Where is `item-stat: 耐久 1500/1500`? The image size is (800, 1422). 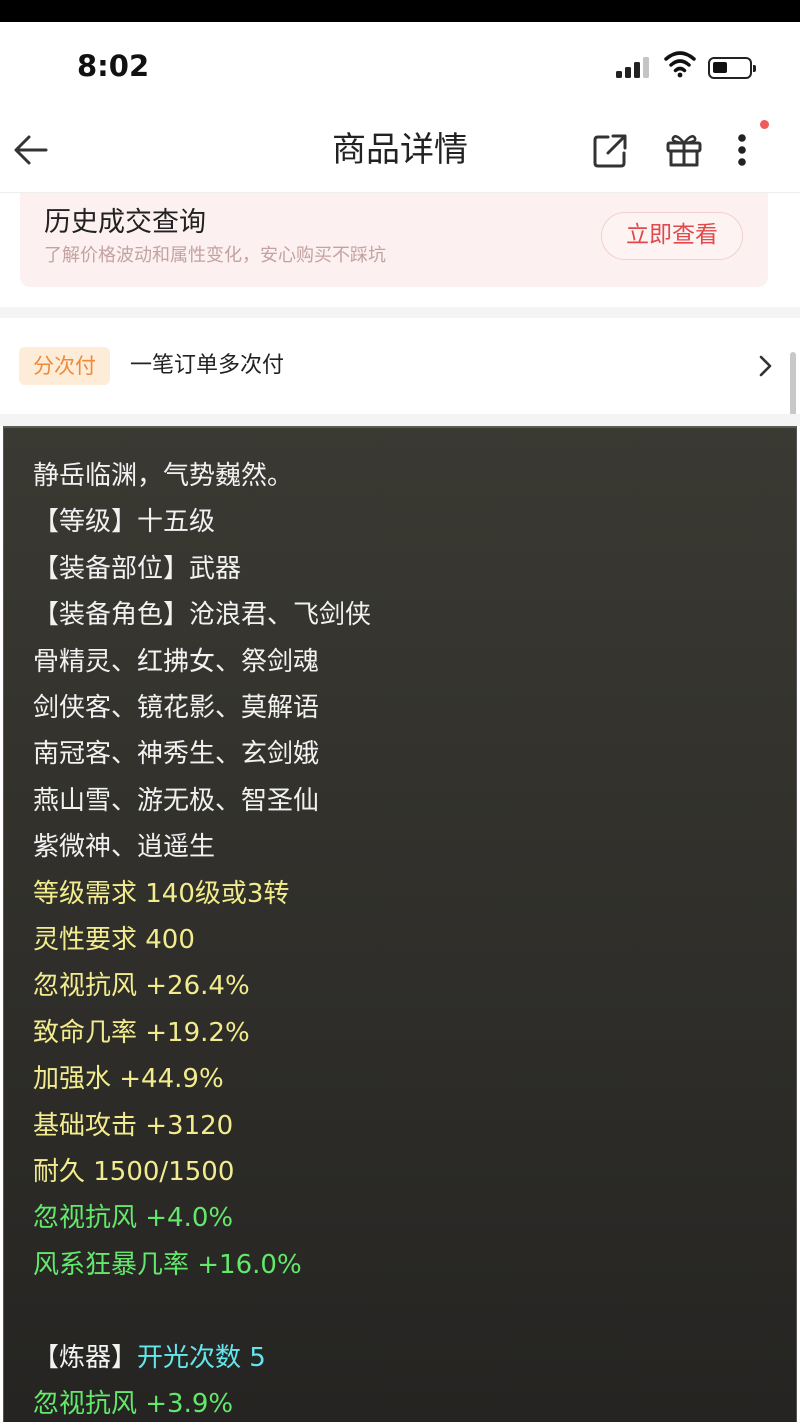
item-stat: 耐久 1500/1500 is located at coordinates (134, 1172).